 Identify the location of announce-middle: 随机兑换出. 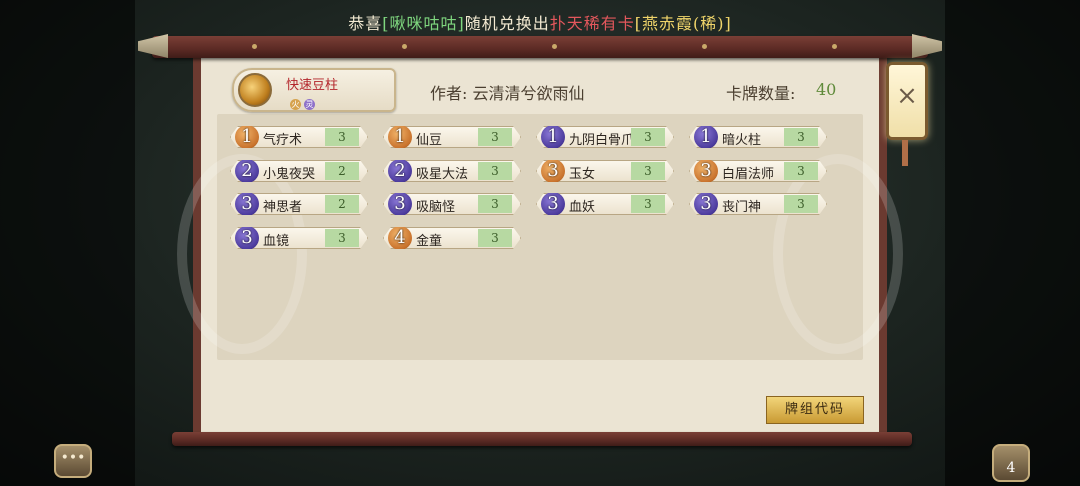
(507, 23).